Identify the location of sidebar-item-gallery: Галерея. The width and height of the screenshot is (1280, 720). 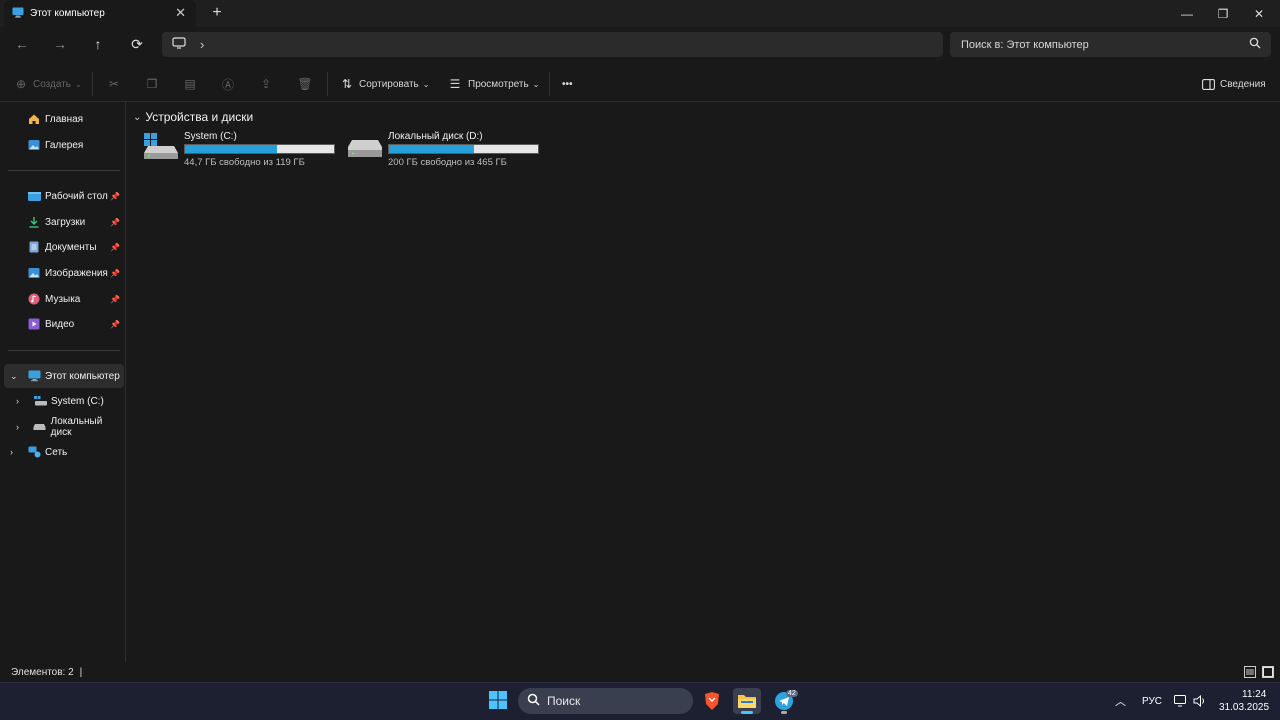
(64, 145).